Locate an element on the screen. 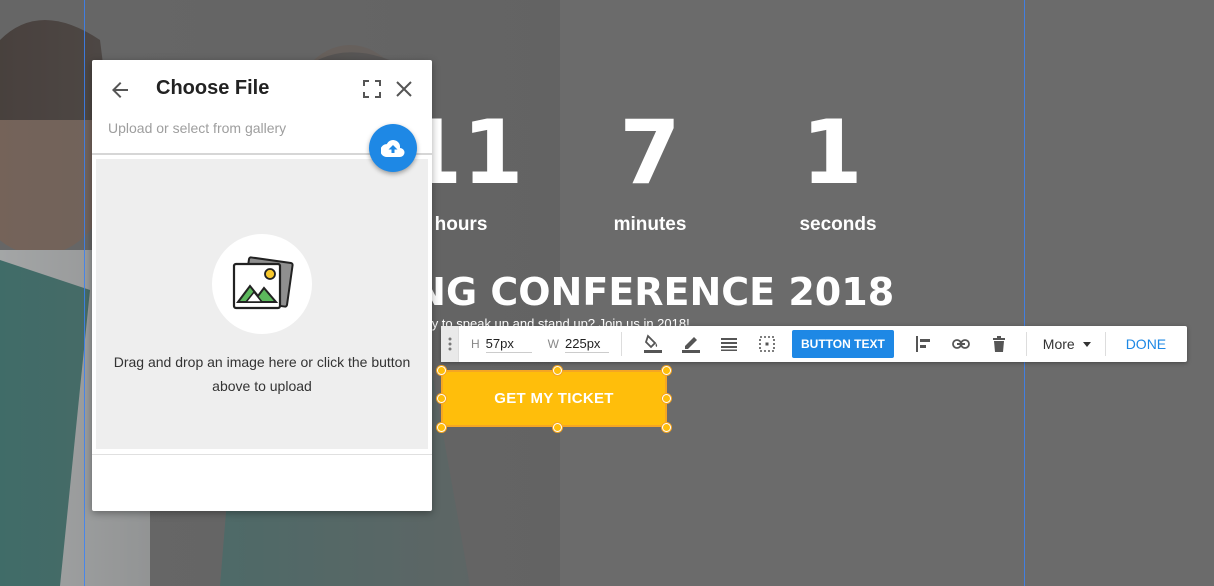 The image size is (1214, 586). get-ticket-button: GET MY TICKET is located at coordinates (554, 398).